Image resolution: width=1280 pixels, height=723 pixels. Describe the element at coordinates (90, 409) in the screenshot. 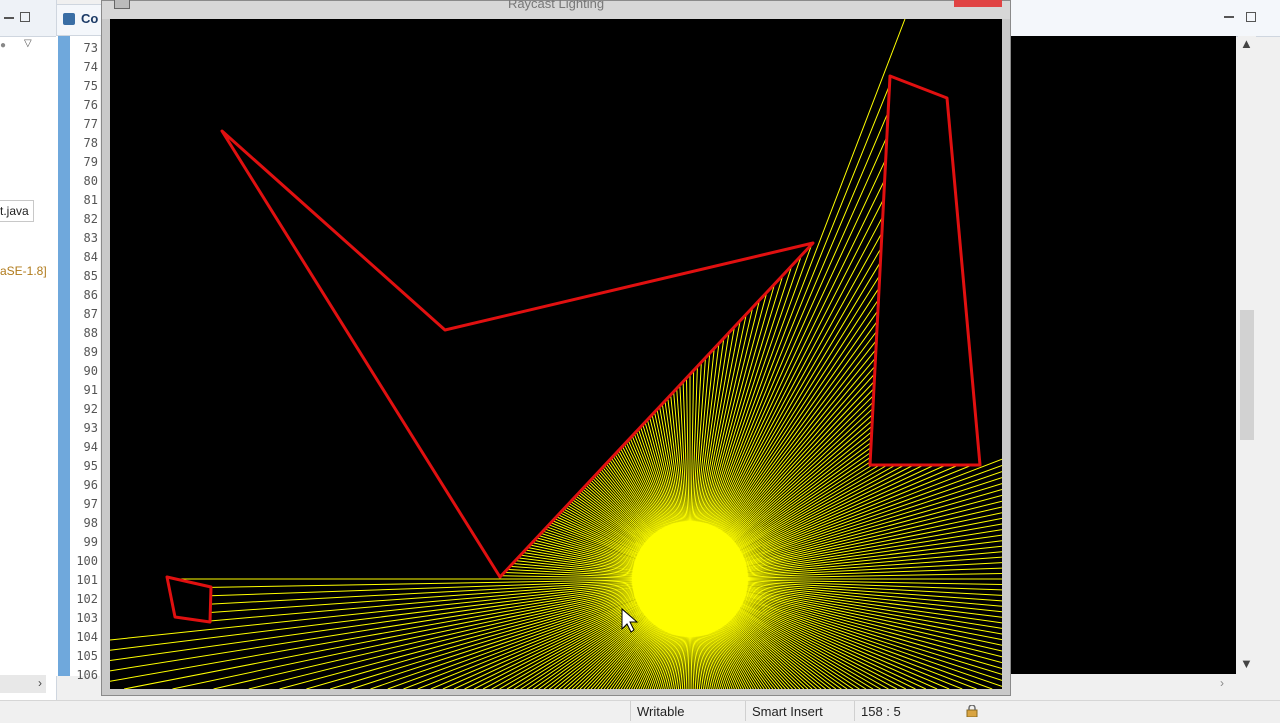

I see `line-number: 92` at that location.